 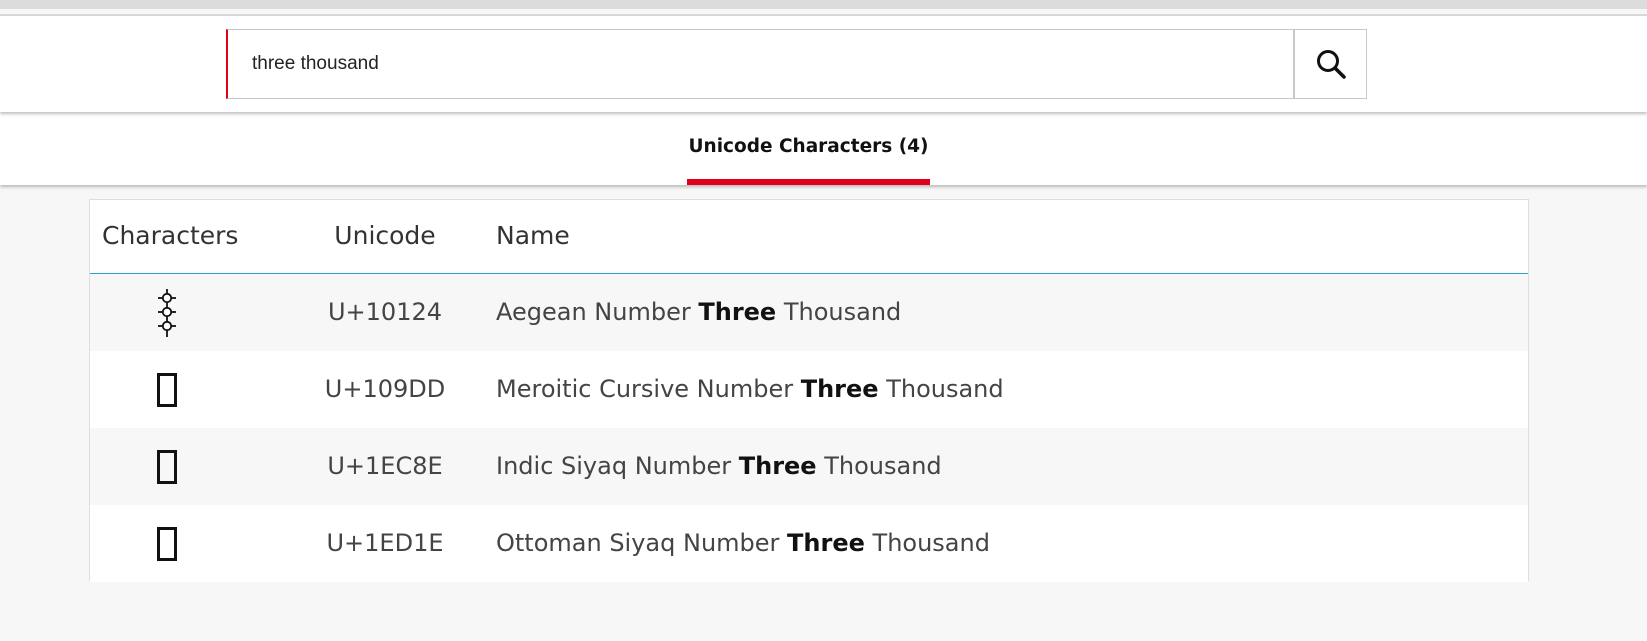 I want to click on search-bar, so click(x=823, y=64).